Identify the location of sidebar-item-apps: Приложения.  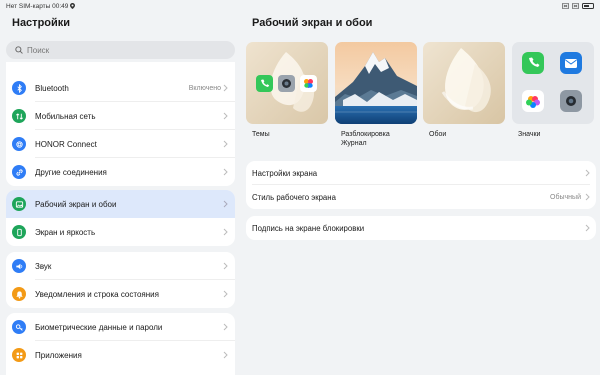
(120, 355).